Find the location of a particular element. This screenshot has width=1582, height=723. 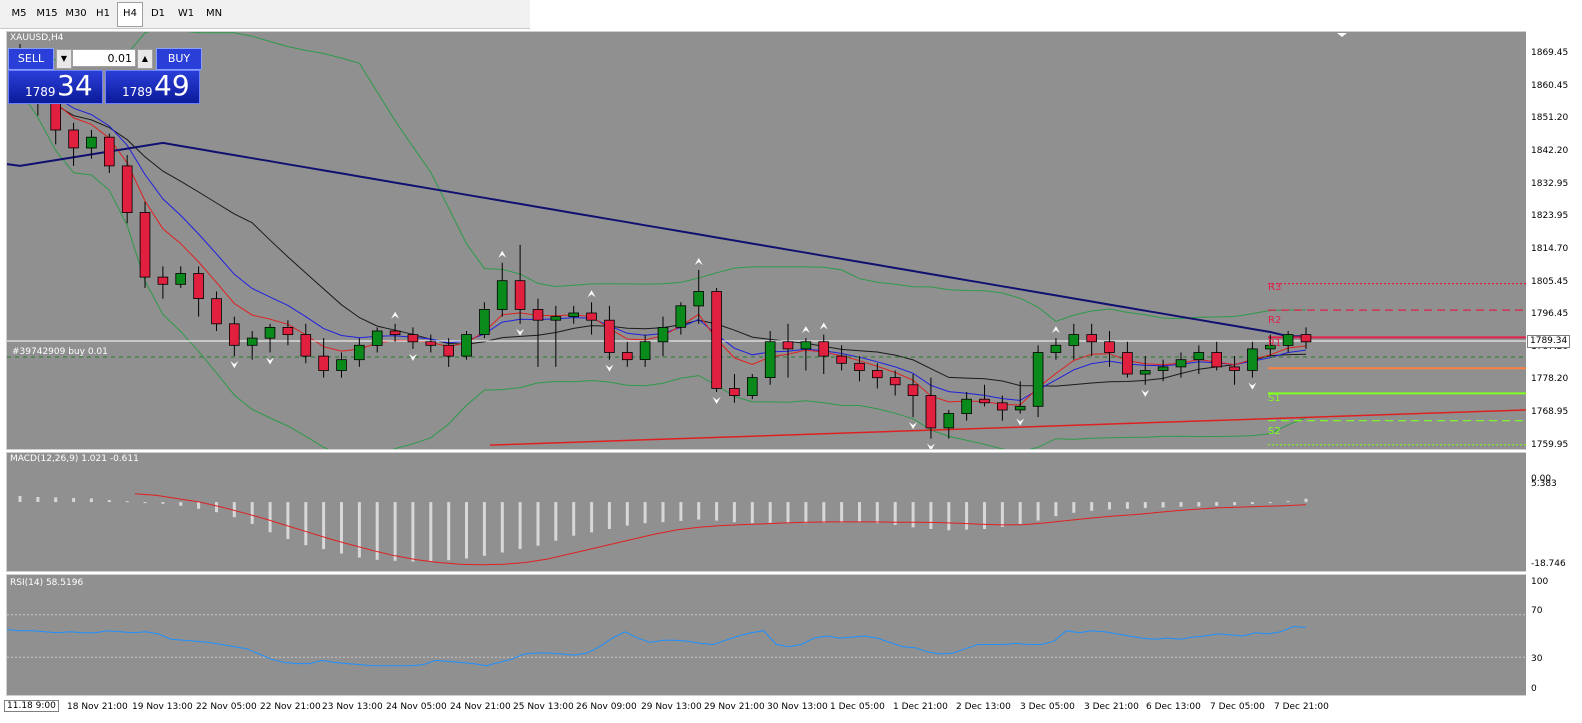

time-axis-label: 24 Nov 21:00 is located at coordinates (480, 707).